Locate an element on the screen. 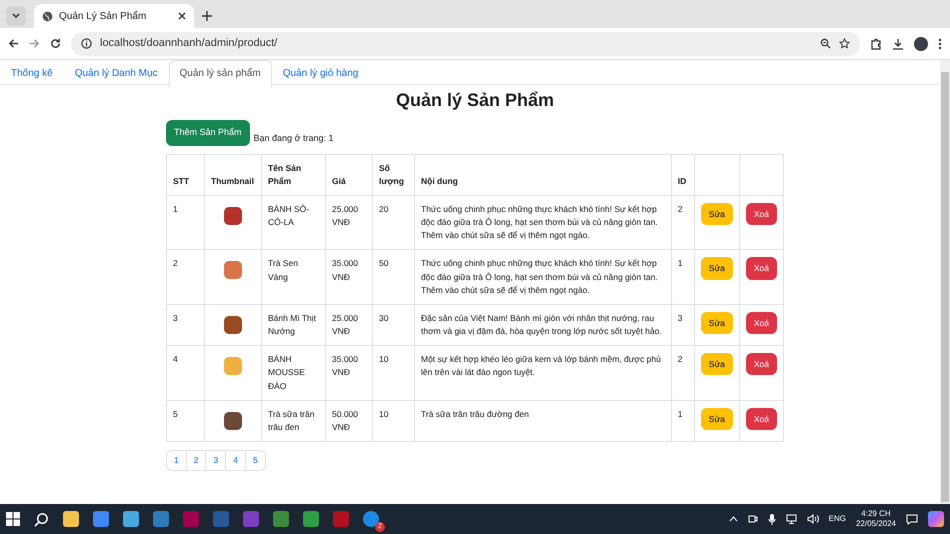  tab-list-button is located at coordinates (16, 16).